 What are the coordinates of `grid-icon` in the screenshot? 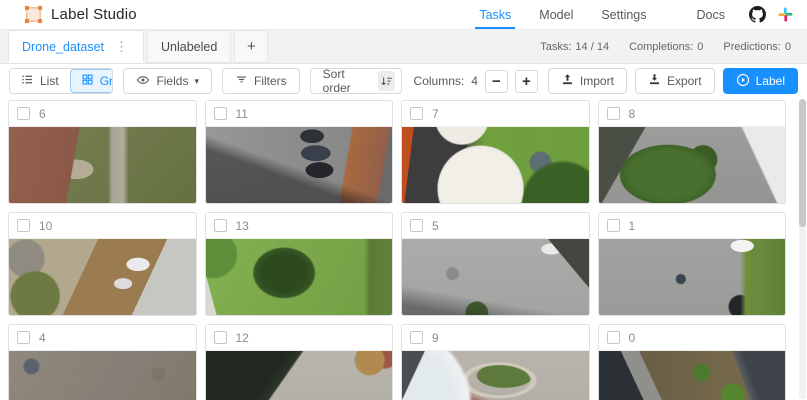 It's located at (87, 81).